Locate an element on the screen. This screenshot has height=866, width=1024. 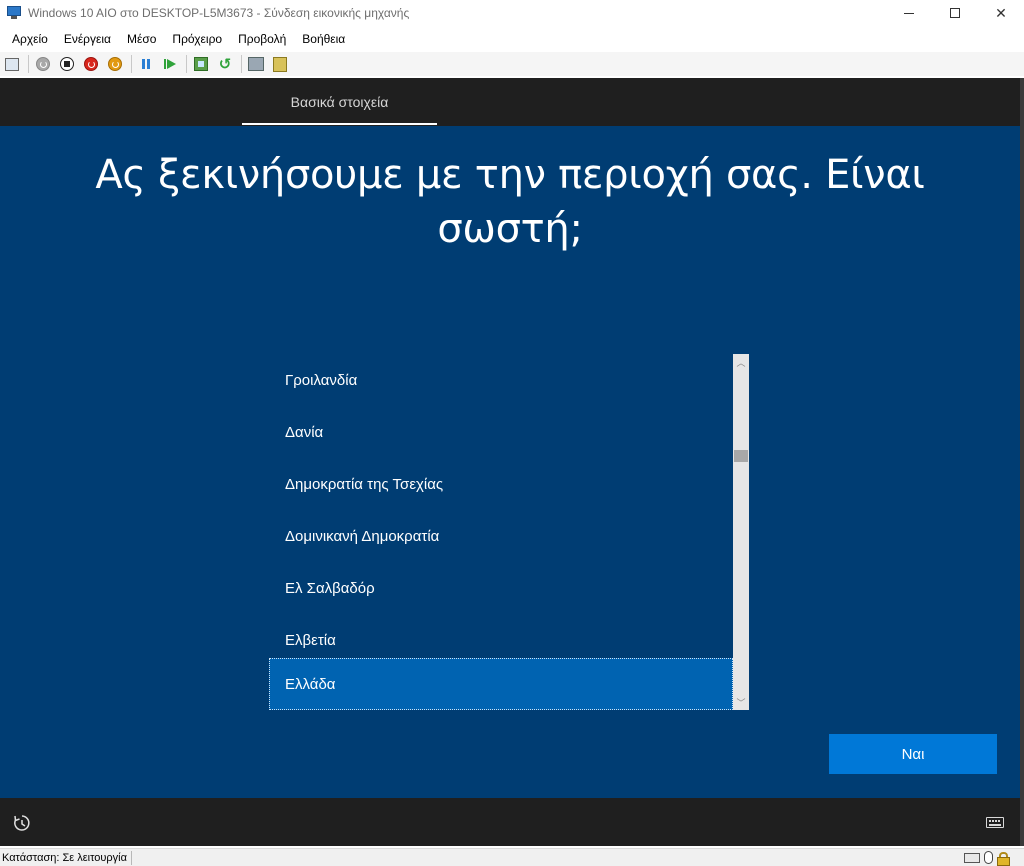
share-button is located at coordinates (280, 64).